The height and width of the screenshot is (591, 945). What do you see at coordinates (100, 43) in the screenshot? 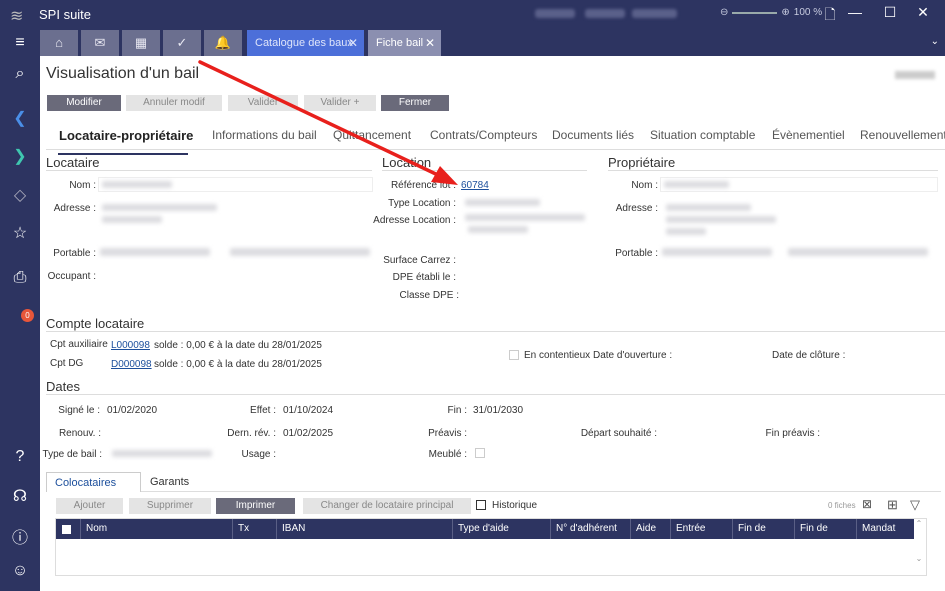
I see `mail-icon: ✉` at bounding box center [100, 43].